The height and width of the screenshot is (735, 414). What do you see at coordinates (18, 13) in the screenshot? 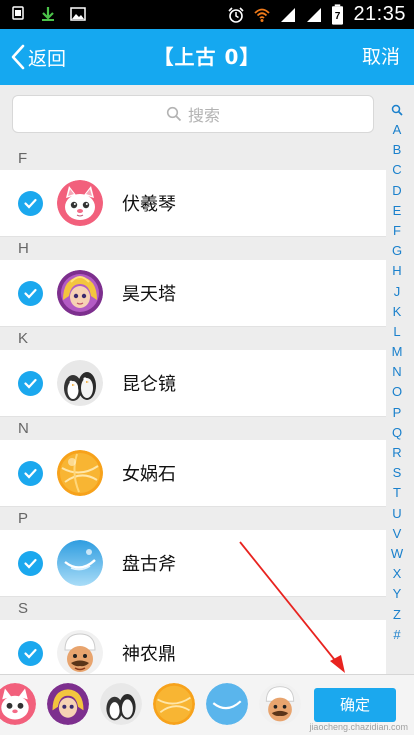
I see `copy-icon` at bounding box center [18, 13].